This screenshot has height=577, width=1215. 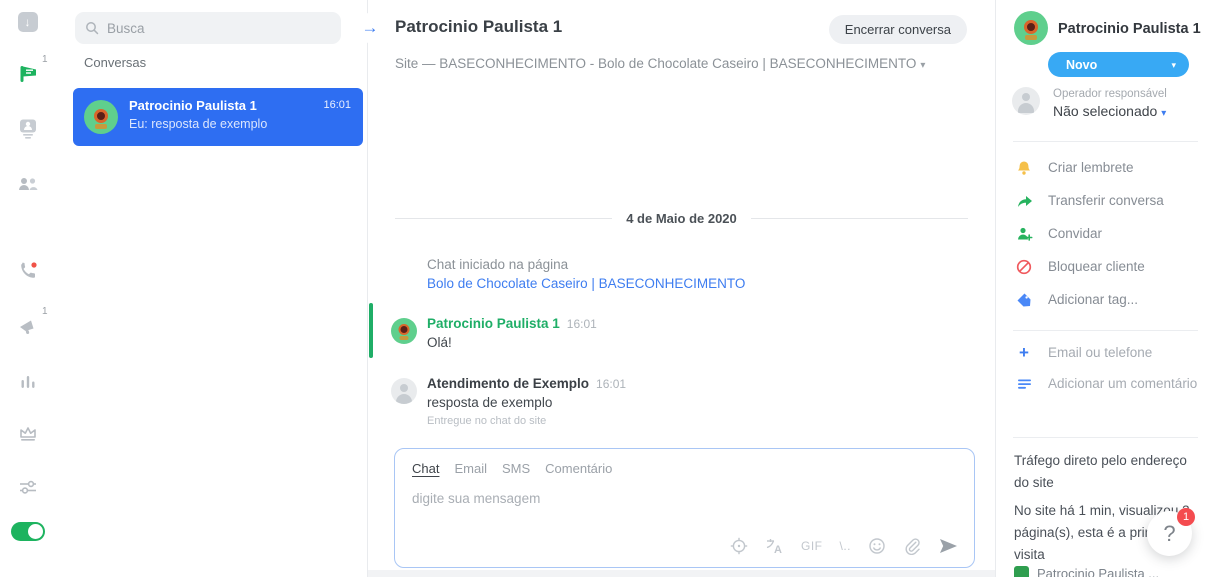 I want to click on search-icon, so click(x=92, y=28).